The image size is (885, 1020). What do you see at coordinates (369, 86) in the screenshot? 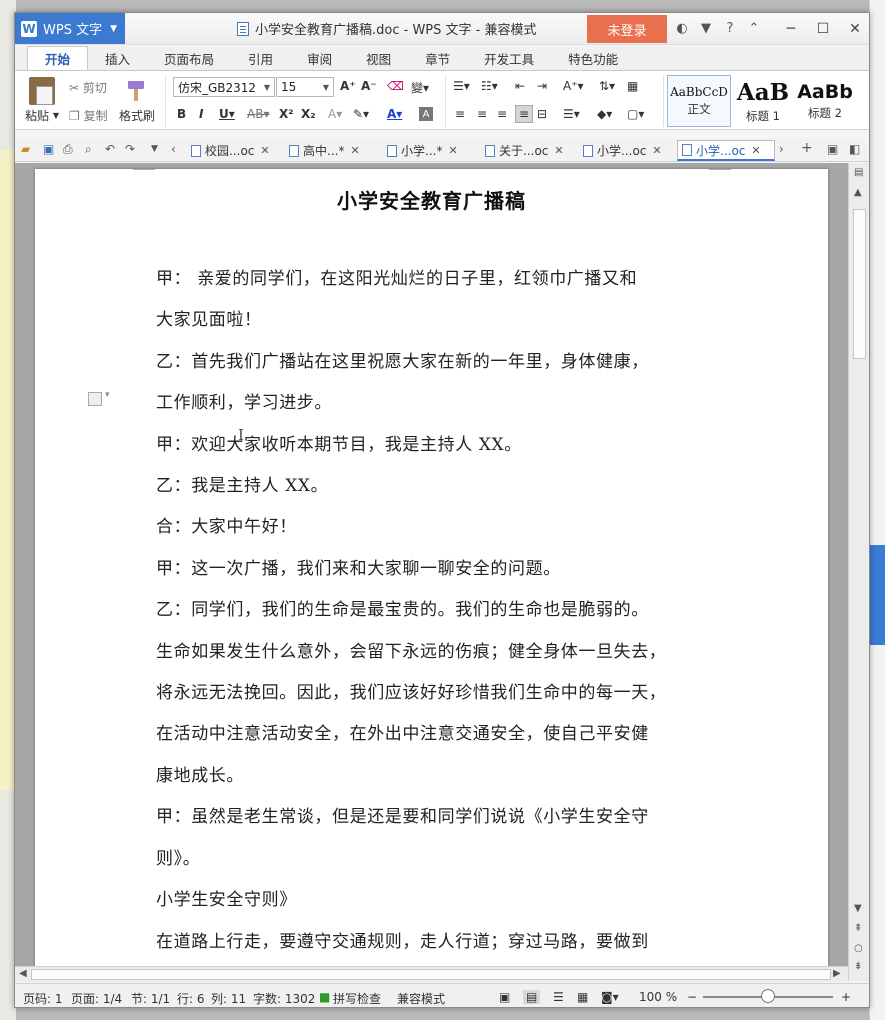
I see `shrink-font-icon: A⁻` at bounding box center [369, 86].